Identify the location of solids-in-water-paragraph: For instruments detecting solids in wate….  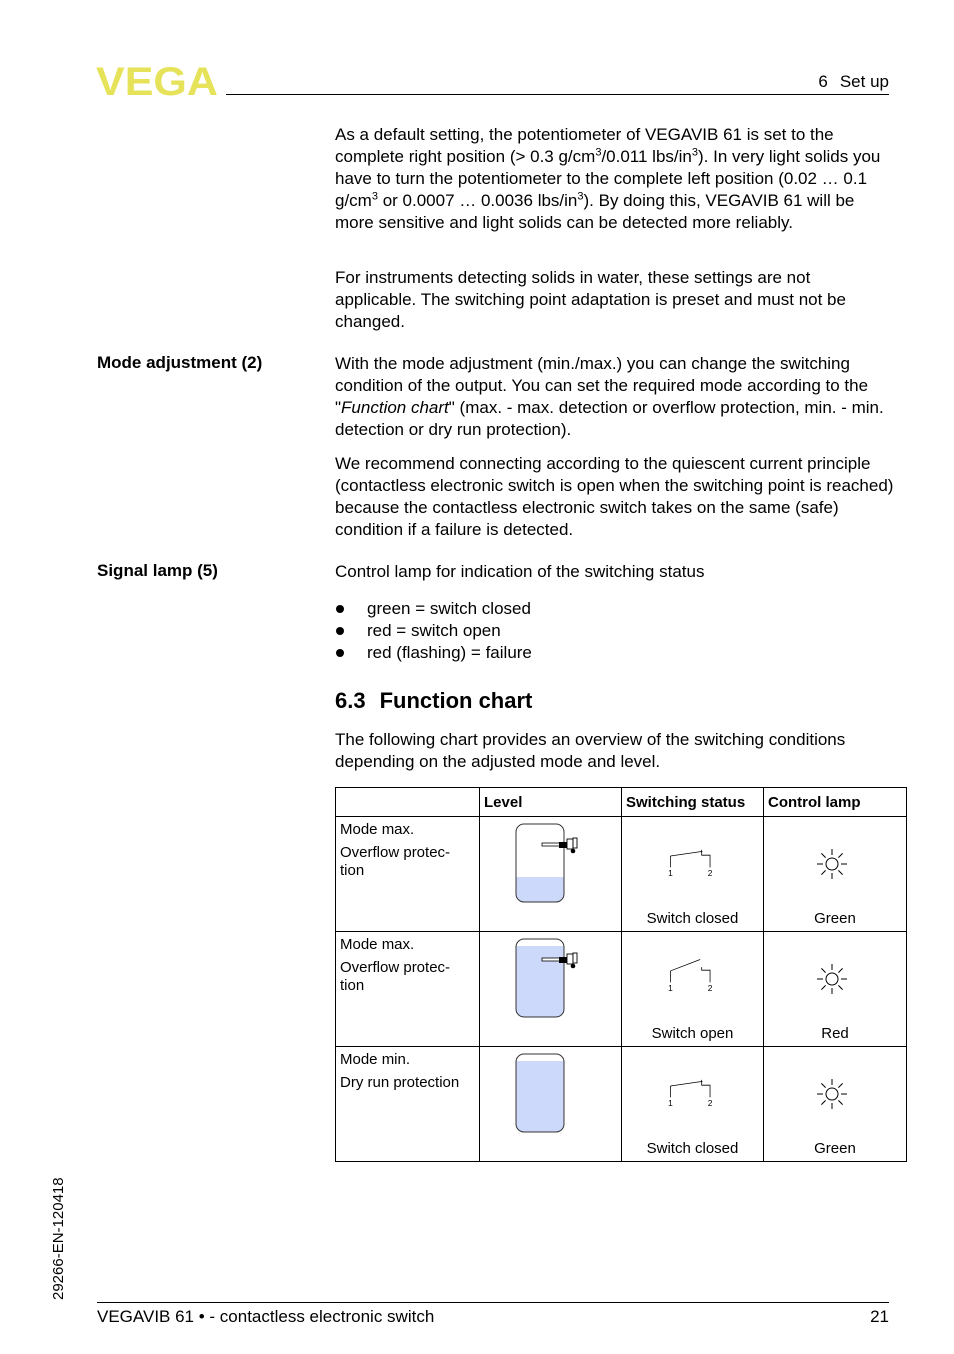
(590, 299).